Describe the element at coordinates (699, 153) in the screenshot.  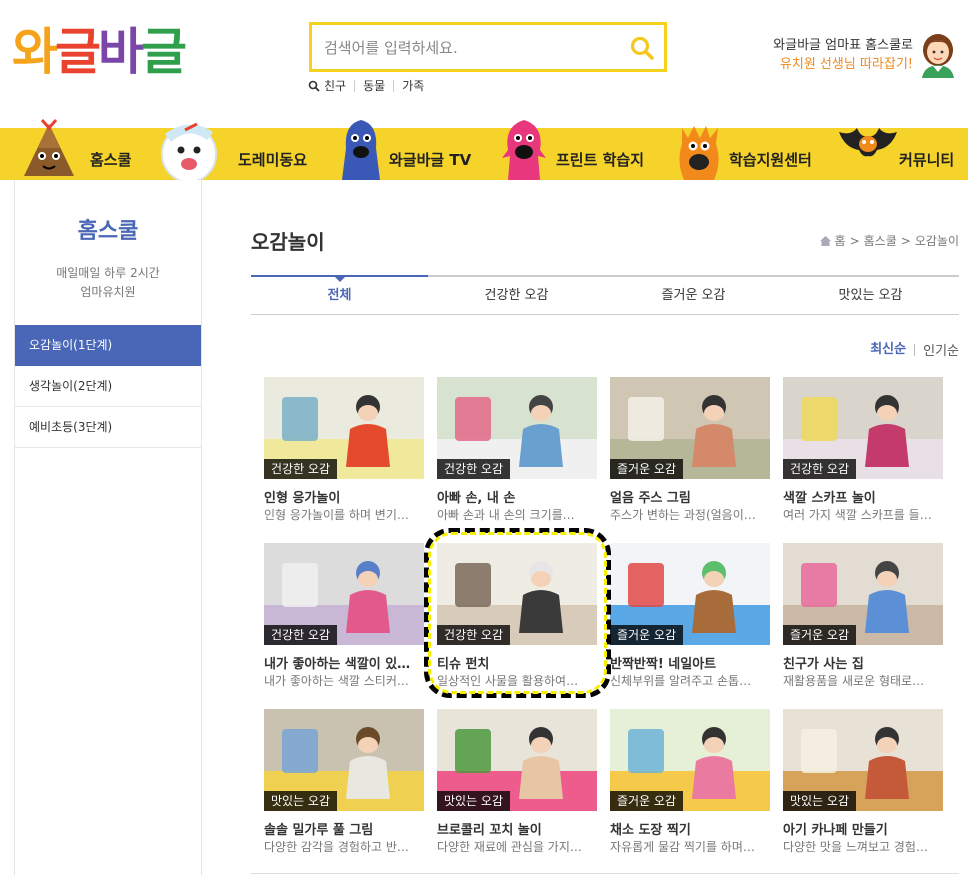
I see `support-character-icon` at that location.